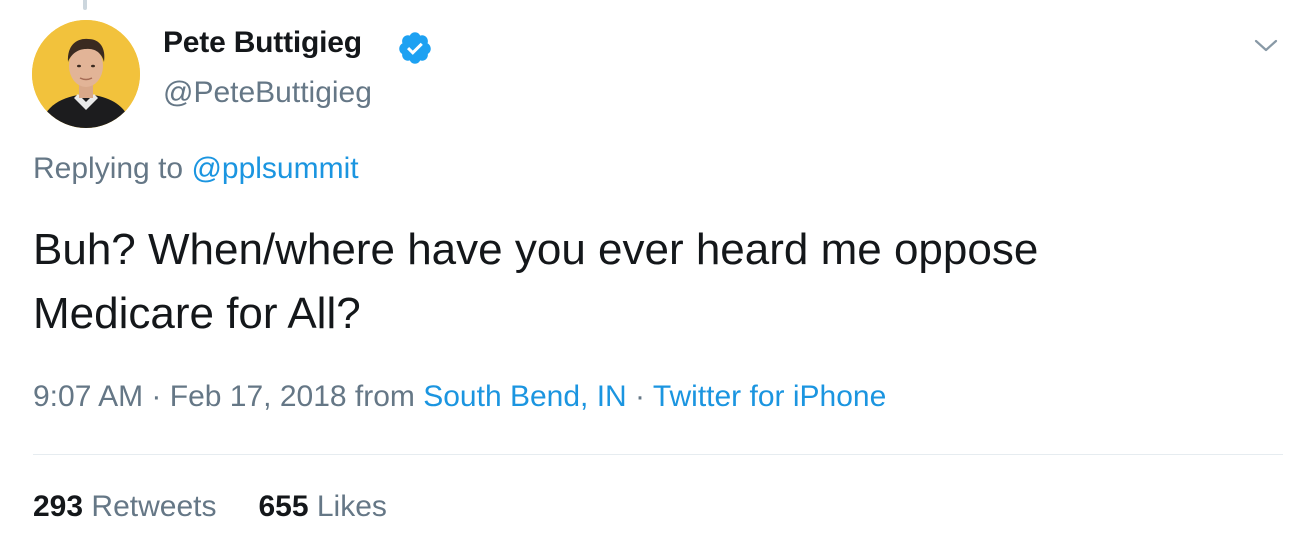 The height and width of the screenshot is (560, 1314). I want to click on verified-badge-icon, so click(415, 48).